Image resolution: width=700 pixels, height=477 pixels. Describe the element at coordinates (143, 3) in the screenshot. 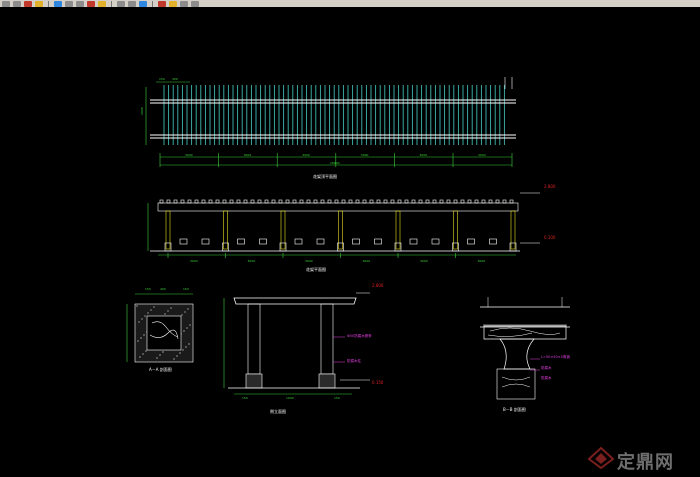

I see `layer-icon` at that location.